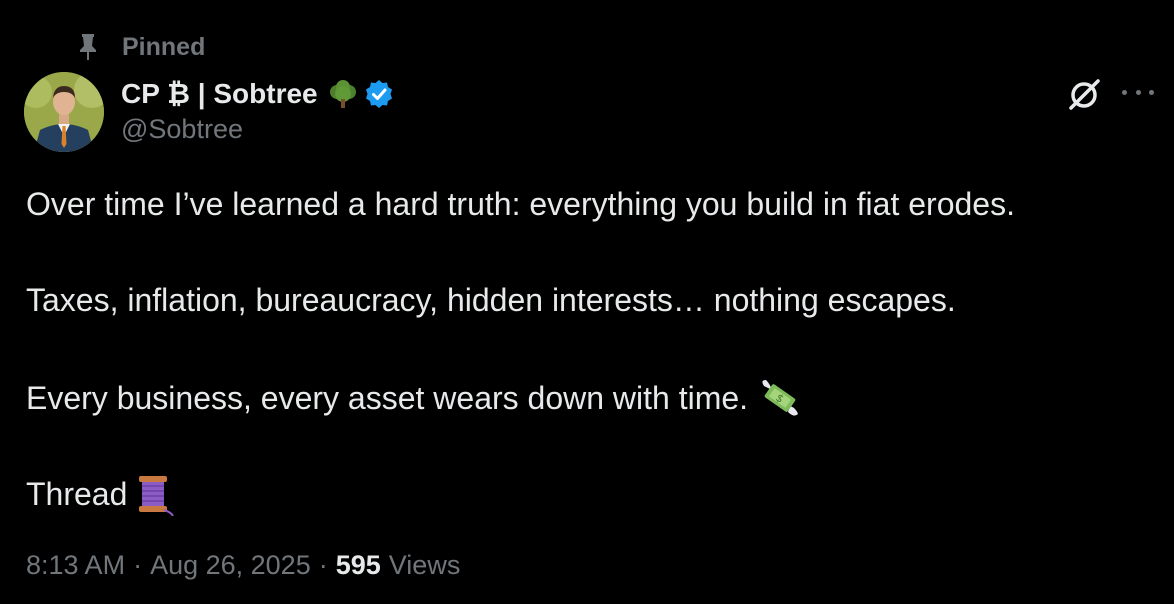 The height and width of the screenshot is (604, 1174). What do you see at coordinates (358, 565) in the screenshot?
I see `views-count: 595` at bounding box center [358, 565].